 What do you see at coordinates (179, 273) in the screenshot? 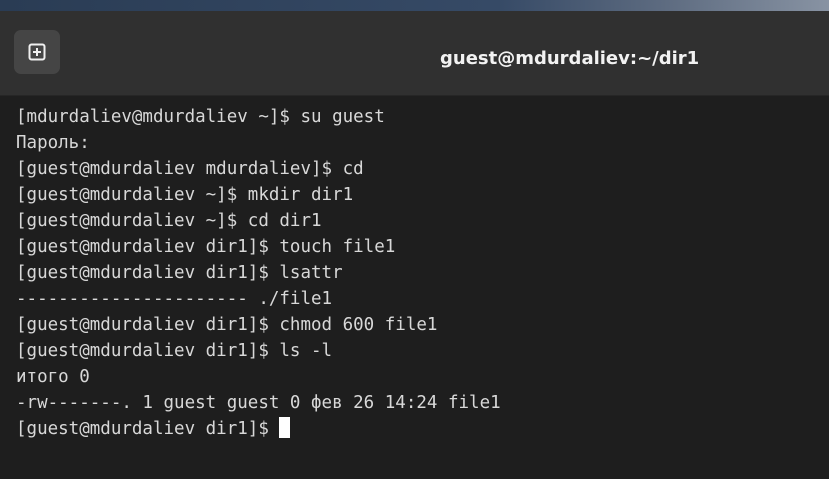
I see `terminal-line: [guest@mdurdaliev dir1]$ lsattr` at bounding box center [179, 273].